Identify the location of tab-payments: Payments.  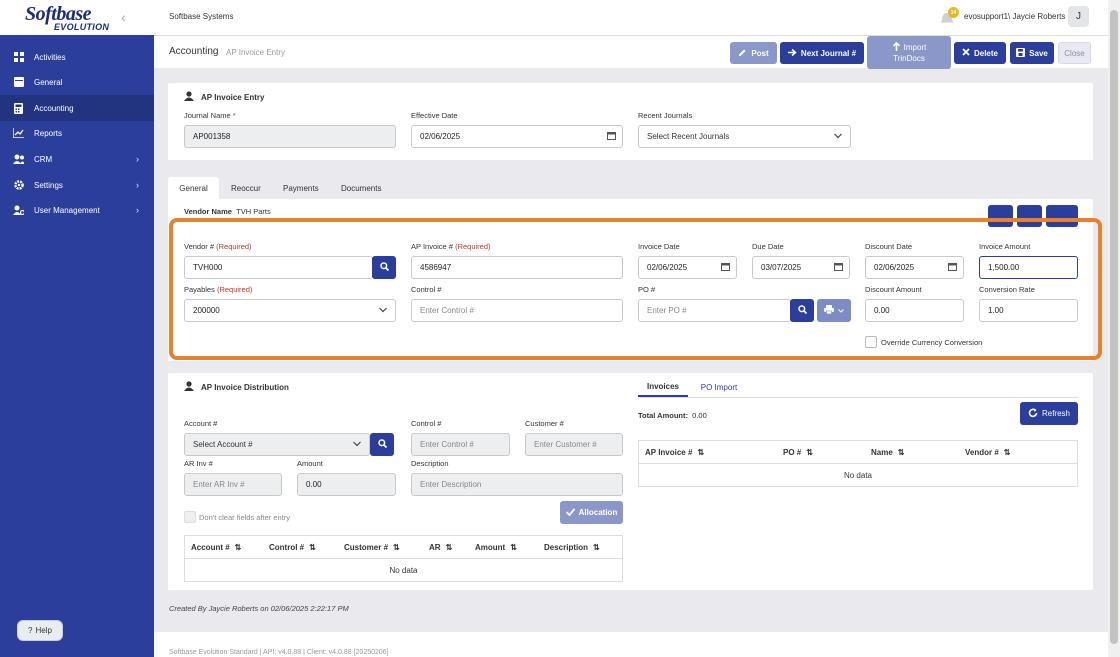
(301, 188).